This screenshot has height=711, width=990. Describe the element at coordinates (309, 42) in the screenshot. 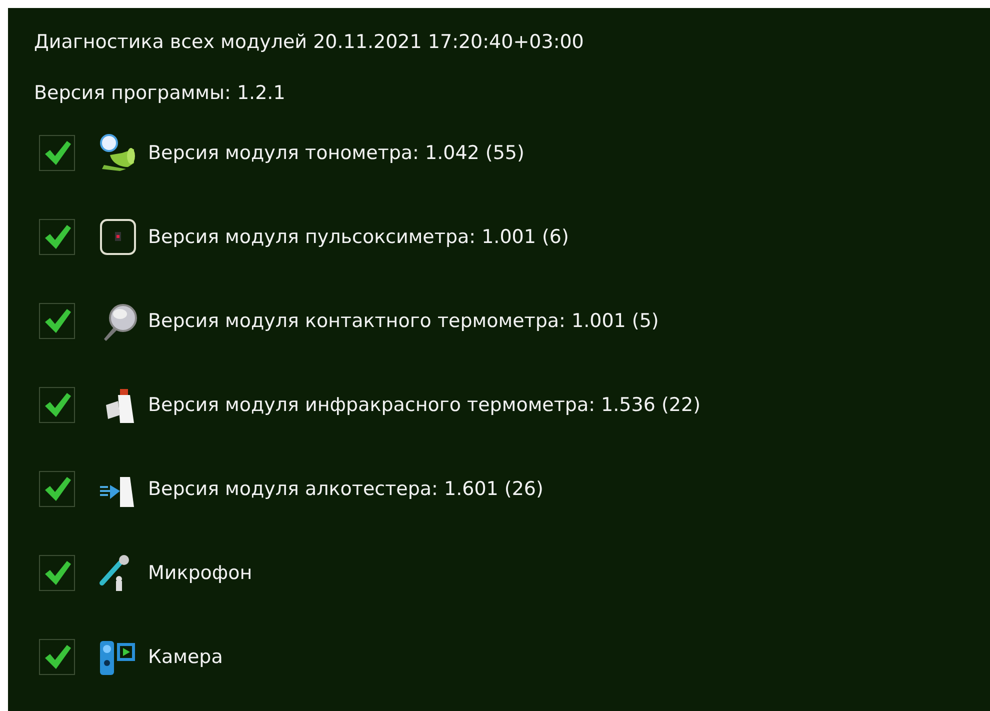

I see `diagnostics-title: Диагностика всех модулей 20.11.2021 17:20:40+03:00` at that location.